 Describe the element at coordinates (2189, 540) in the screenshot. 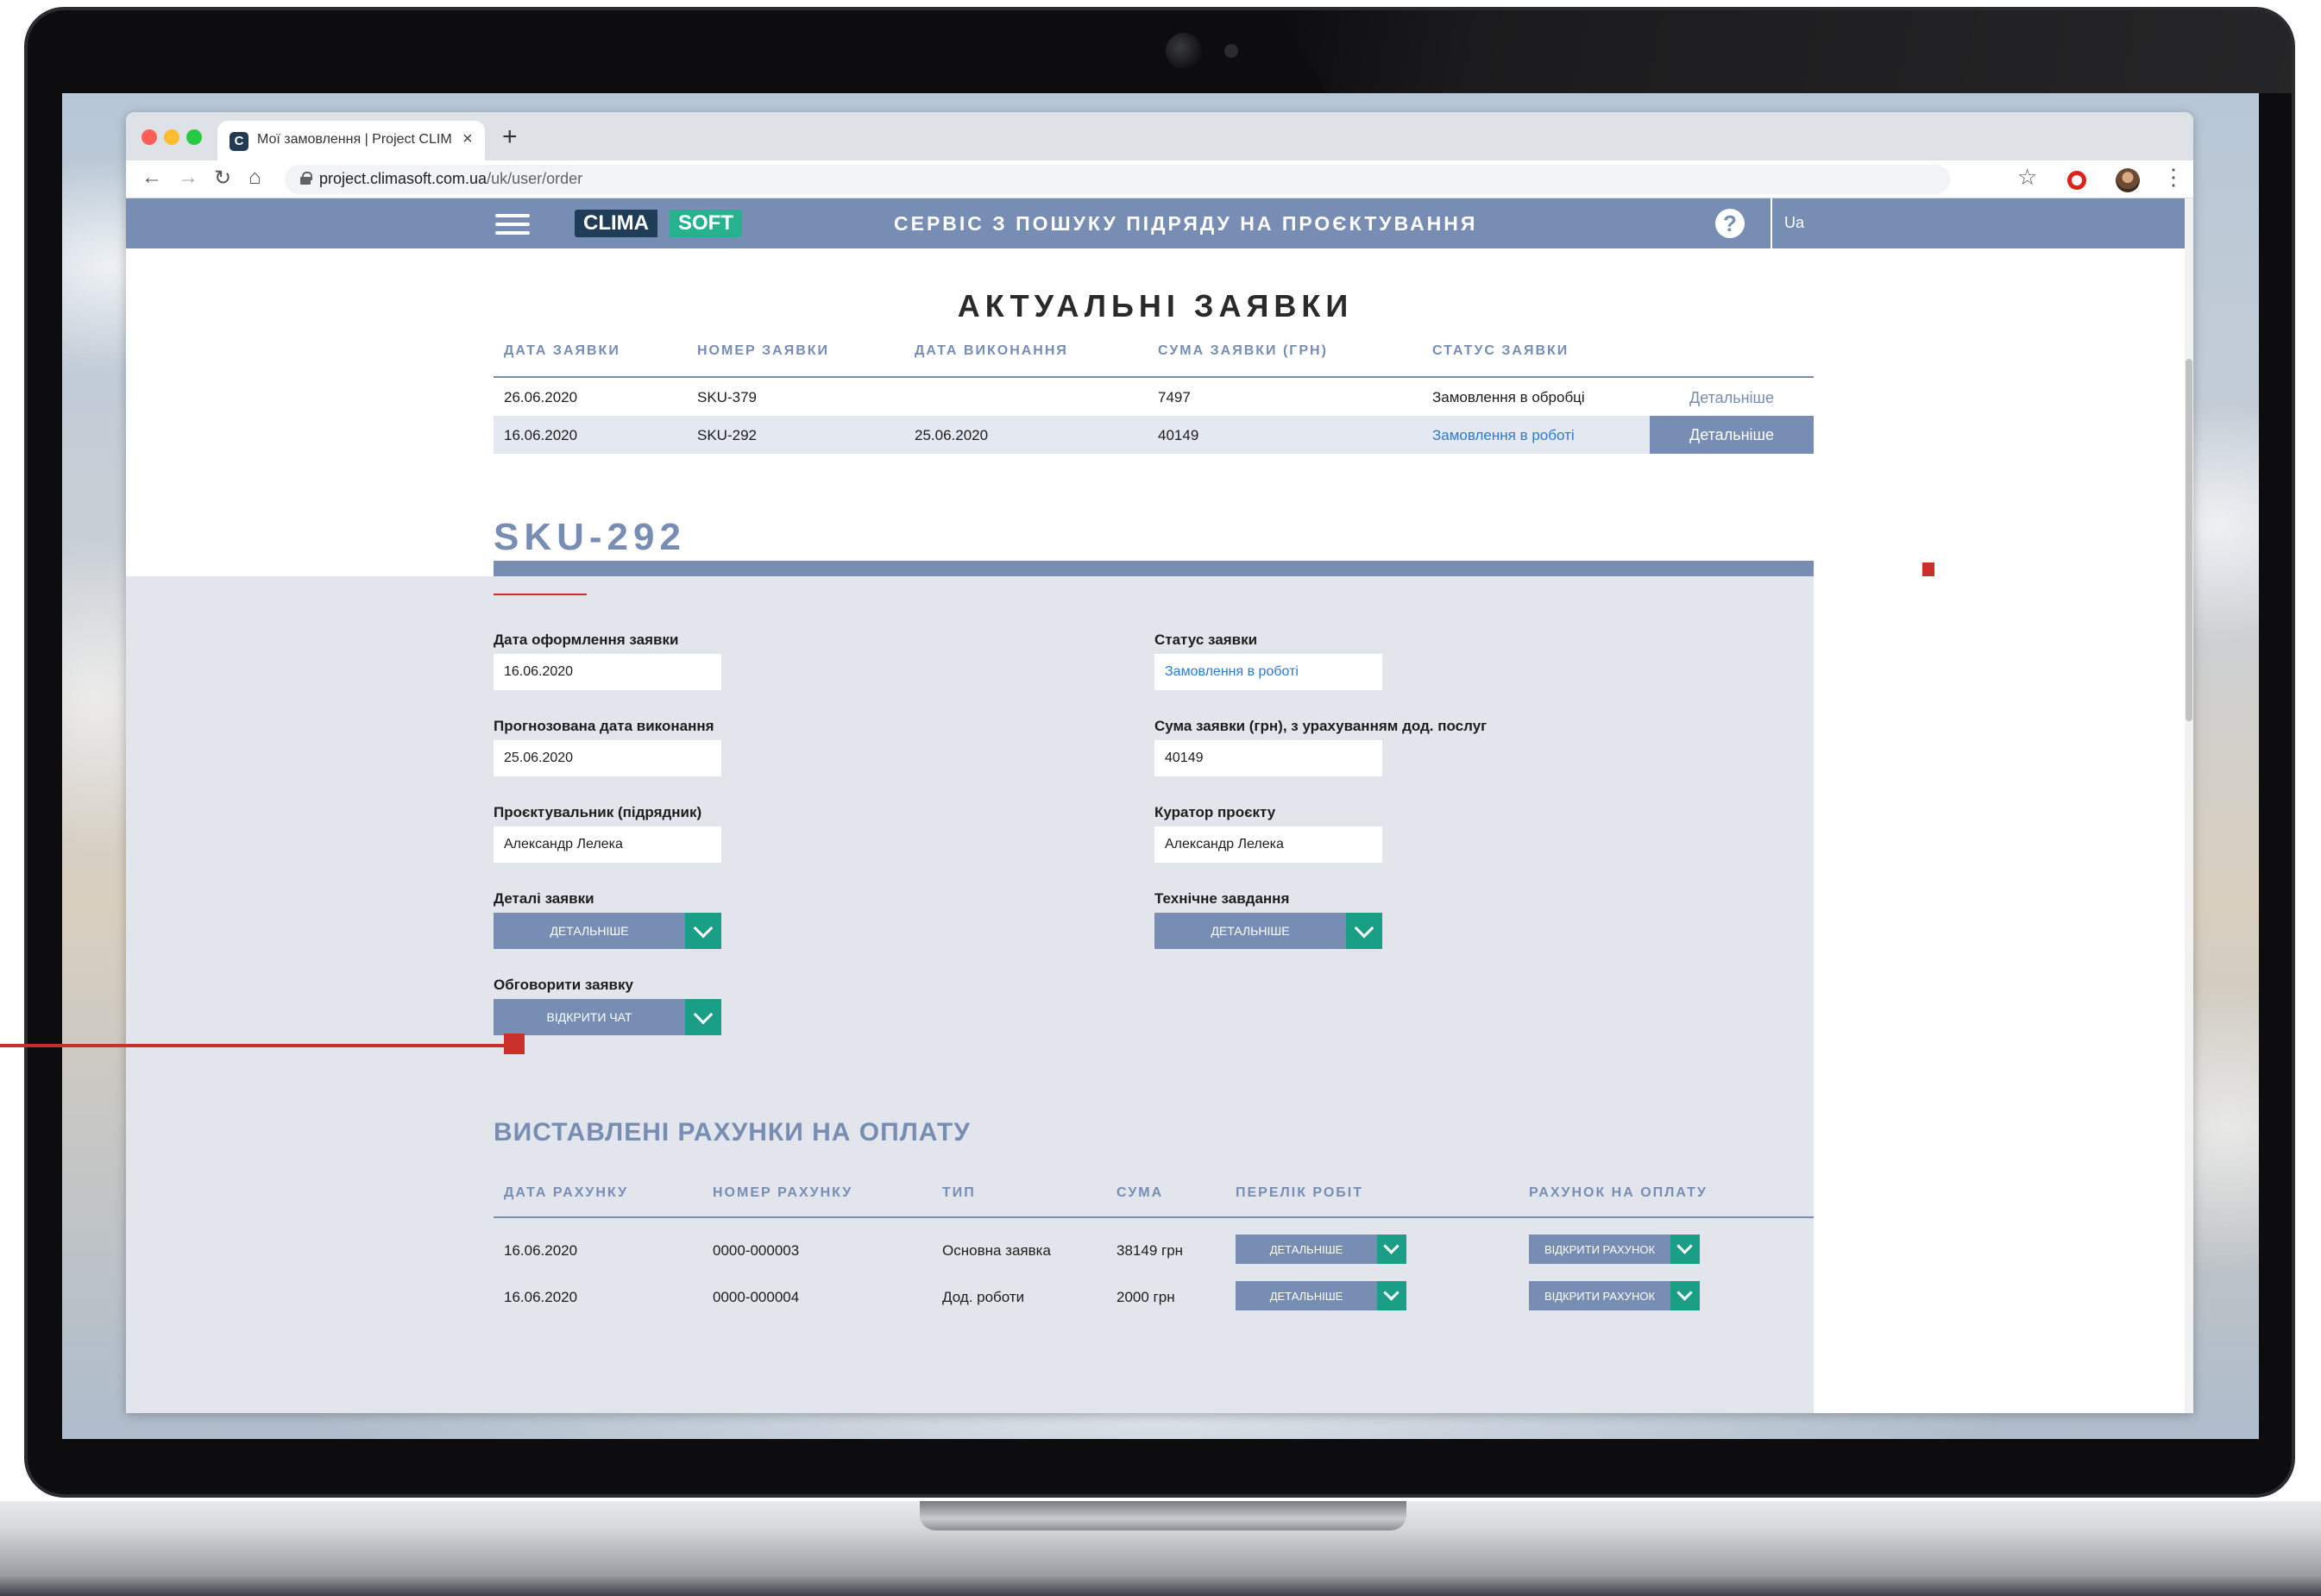

I see `scrollbar-thumb` at that location.